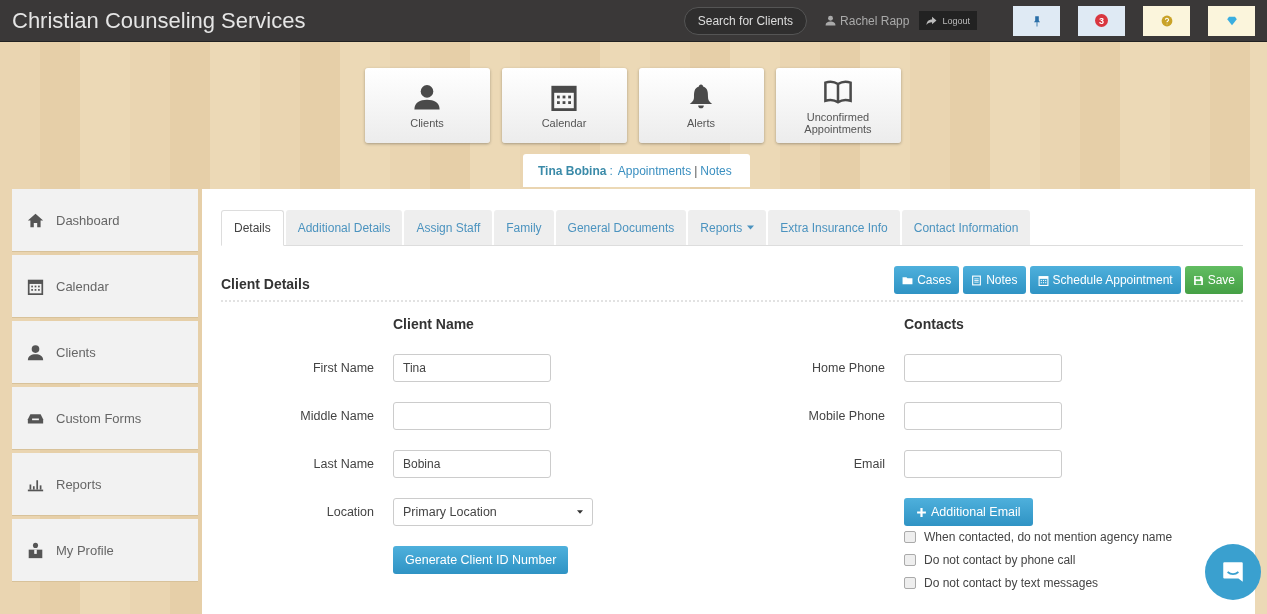 This screenshot has width=1267, height=614. What do you see at coordinates (868, 464) in the screenshot?
I see `field-label: Email` at bounding box center [868, 464].